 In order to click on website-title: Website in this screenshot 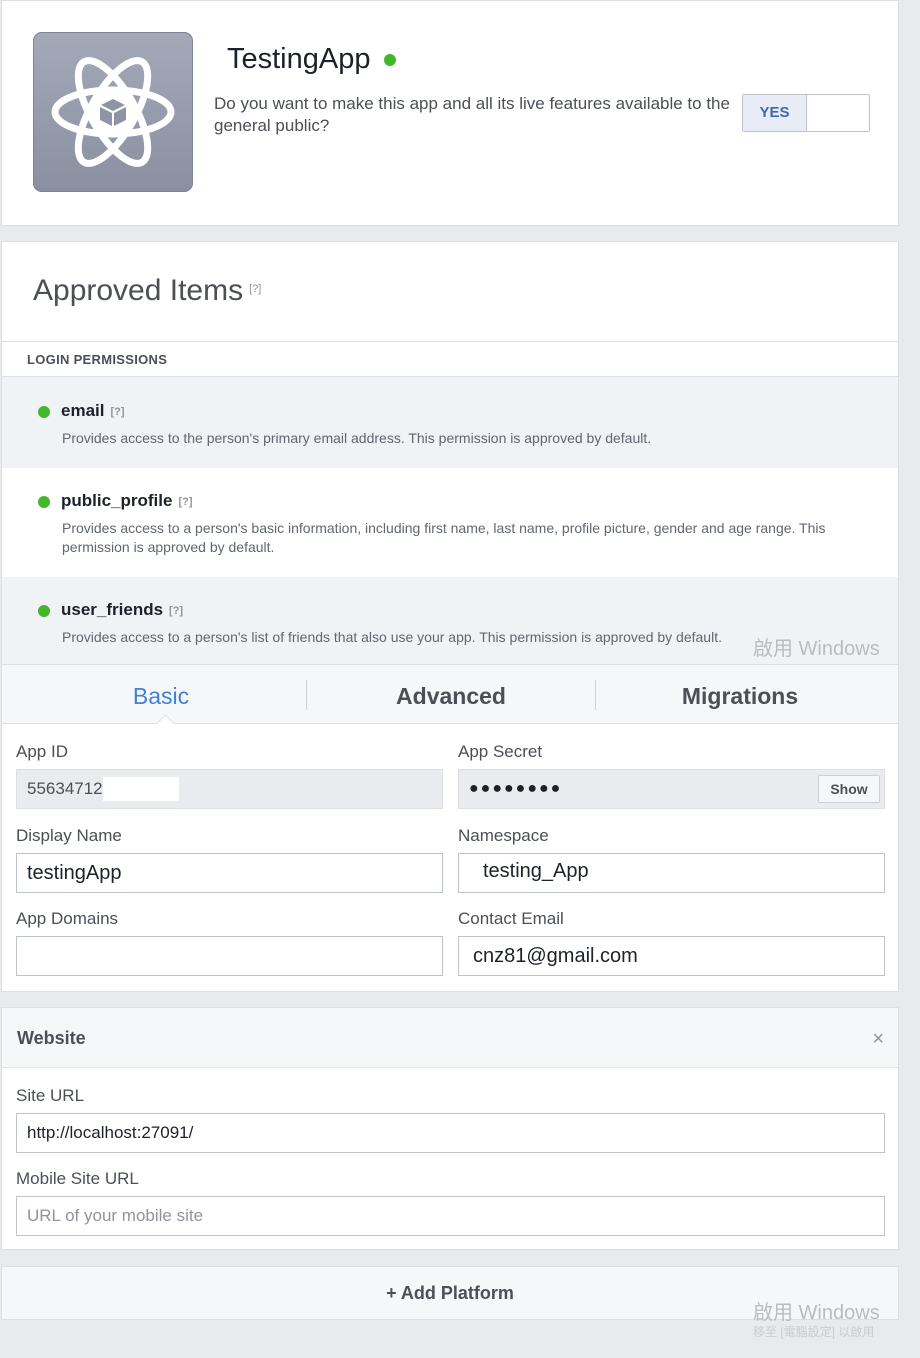, I will do `click(51, 1038)`.